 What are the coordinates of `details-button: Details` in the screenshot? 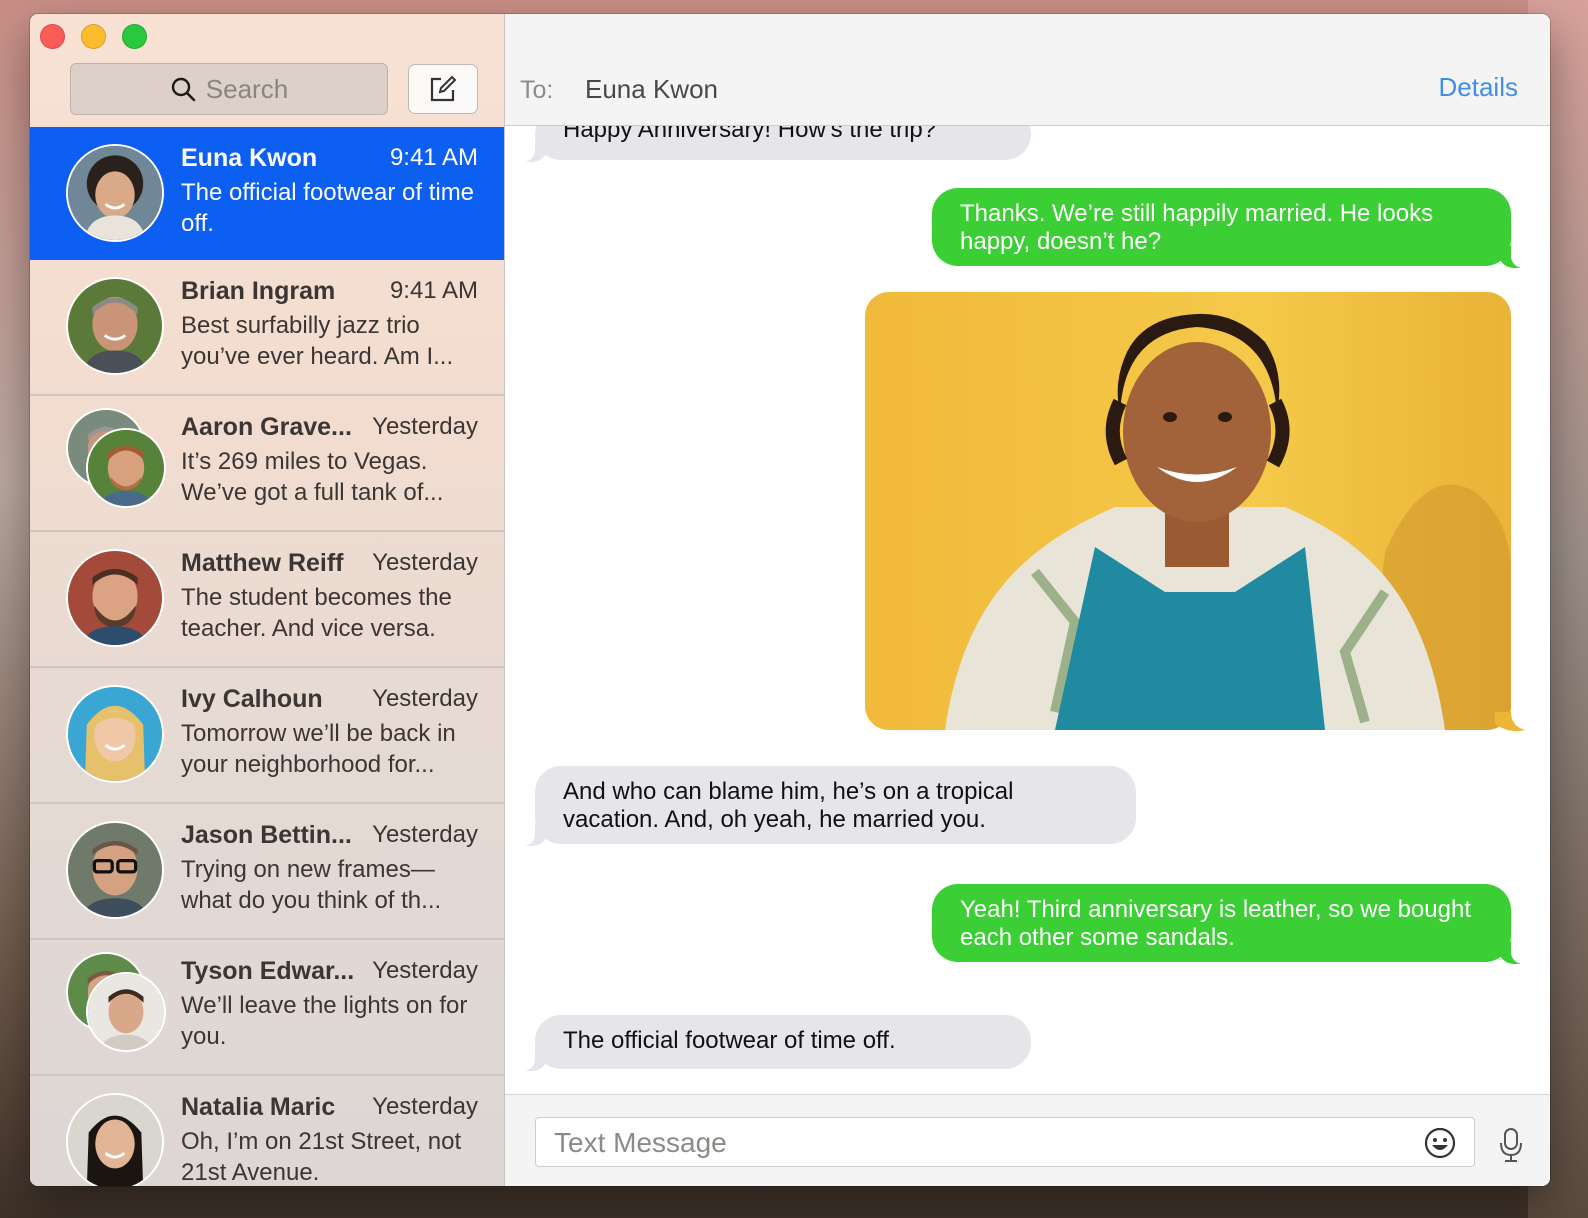 It's located at (1478, 87).